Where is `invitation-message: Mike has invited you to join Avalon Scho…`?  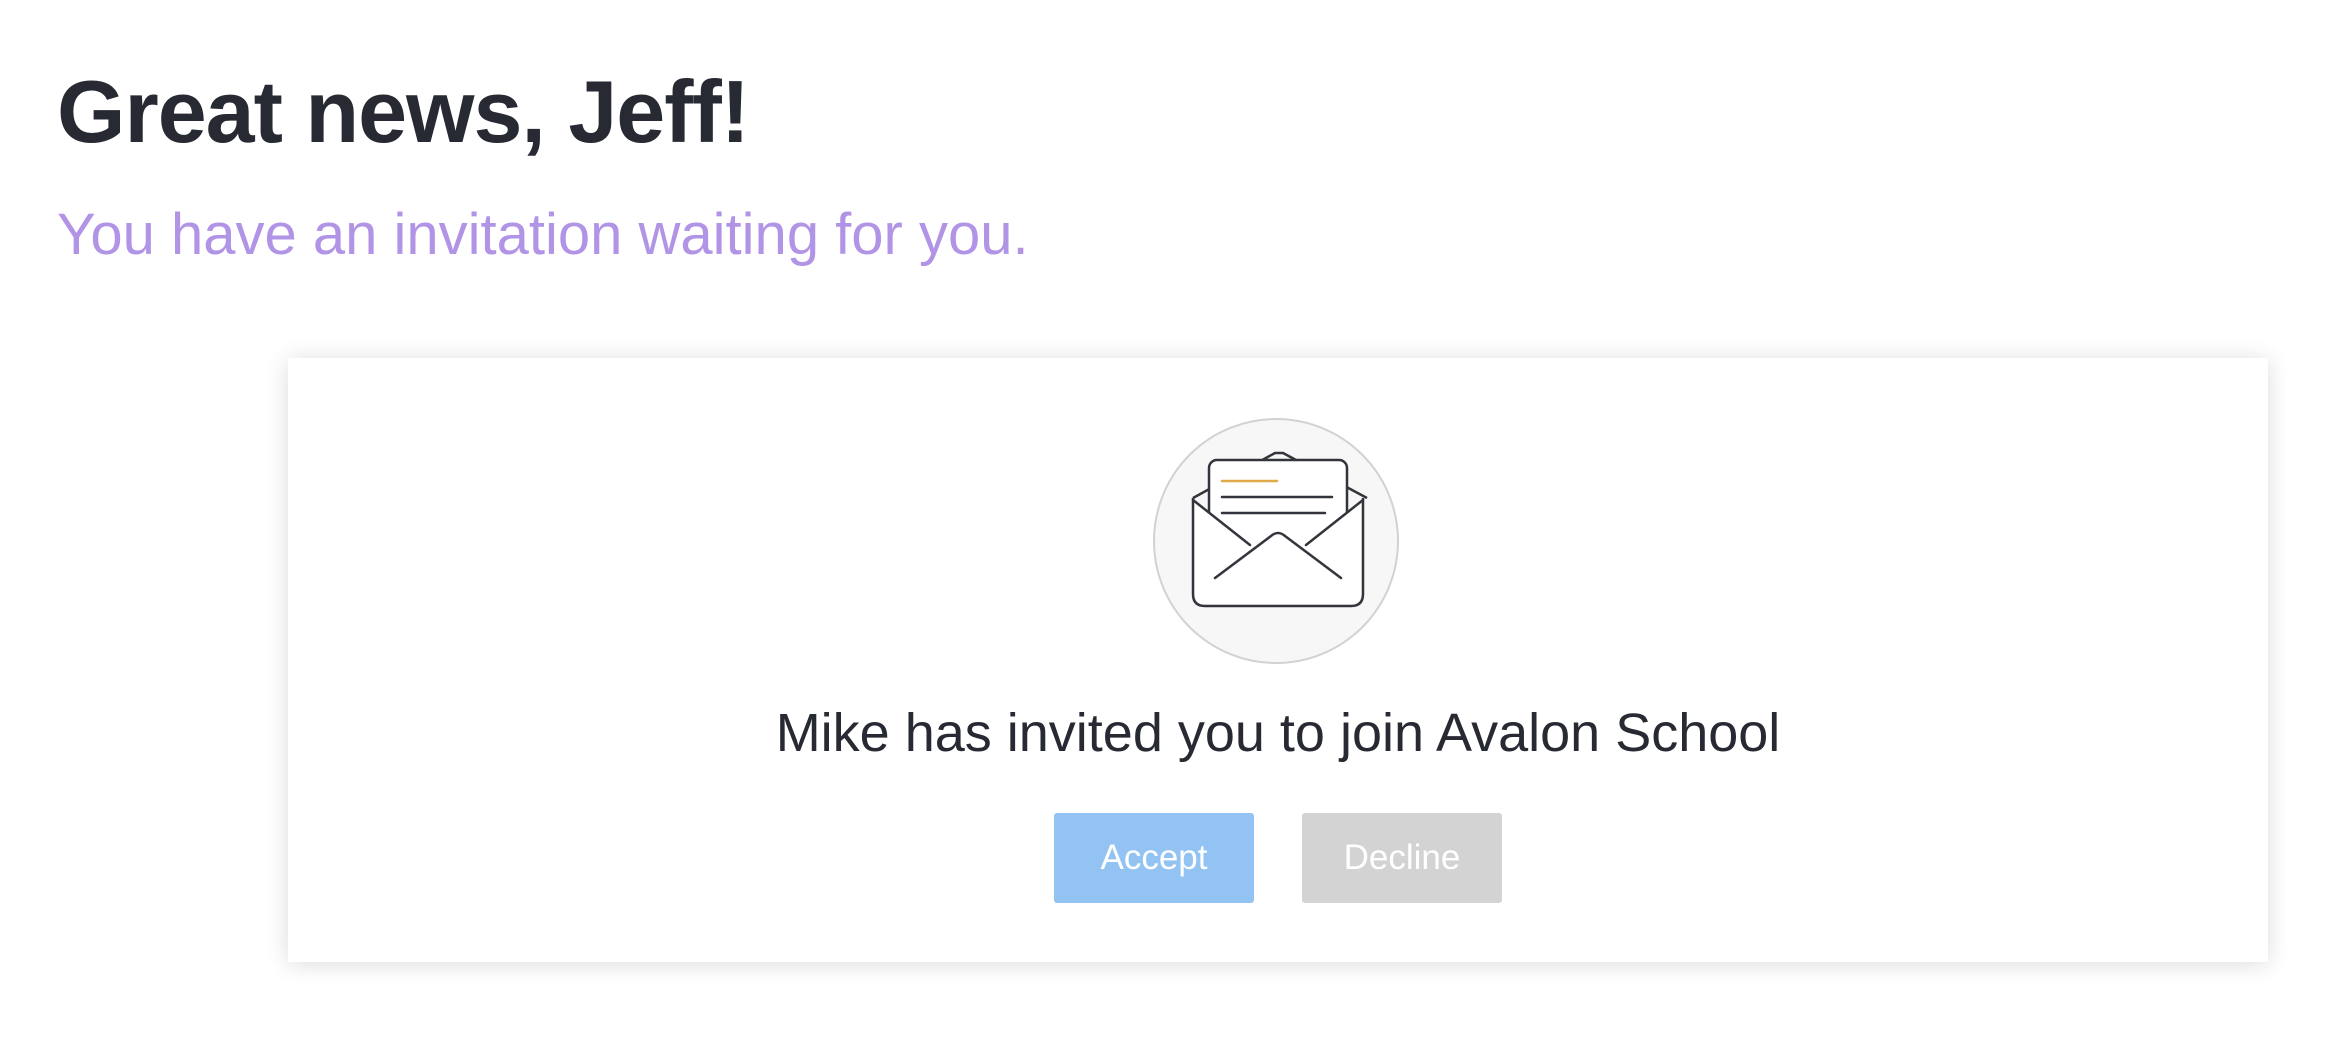
invitation-message: Mike has invited you to join Avalon Scho… is located at coordinates (1278, 733).